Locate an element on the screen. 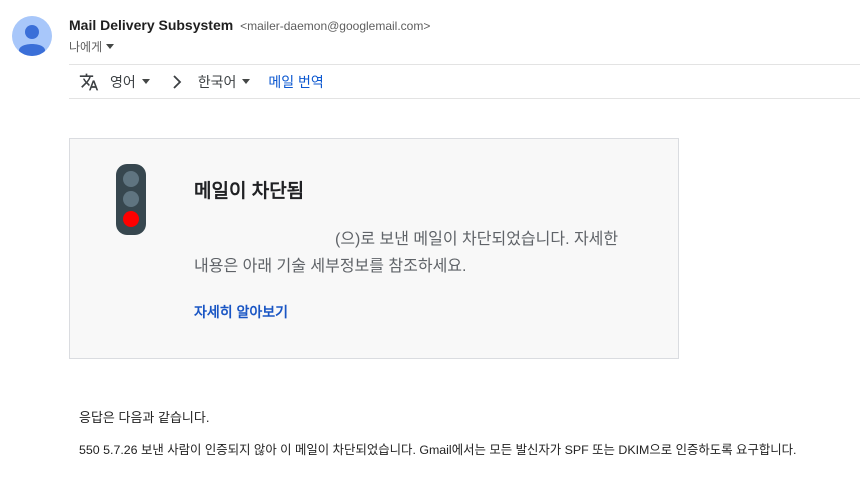 This screenshot has width=860, height=492. response-intro: 응답은 다음과 같습니다. is located at coordinates (144, 417).